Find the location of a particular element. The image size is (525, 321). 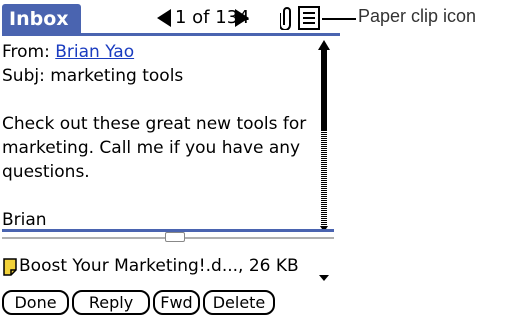

body-line: questions. is located at coordinates (46, 172).